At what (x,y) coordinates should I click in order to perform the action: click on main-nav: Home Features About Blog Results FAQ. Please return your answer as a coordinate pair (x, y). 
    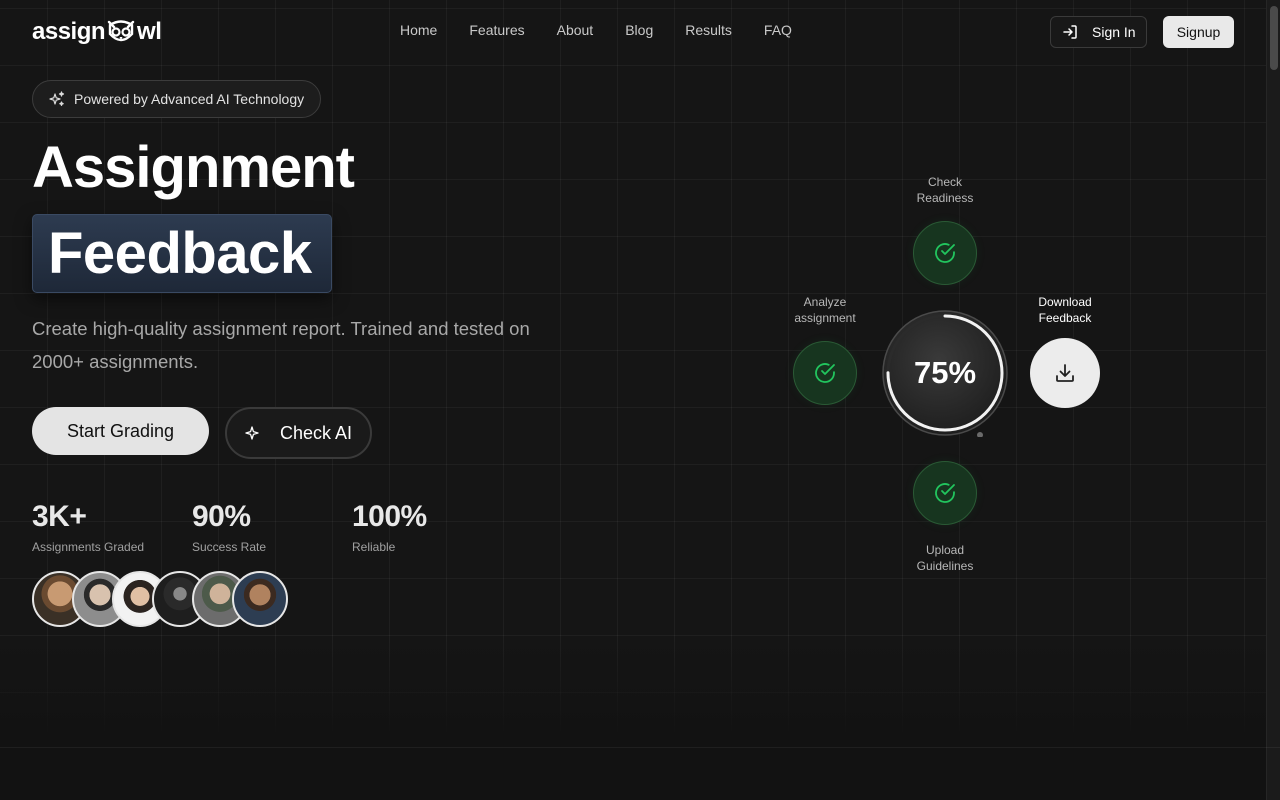
    Looking at the image, I should click on (612, 30).